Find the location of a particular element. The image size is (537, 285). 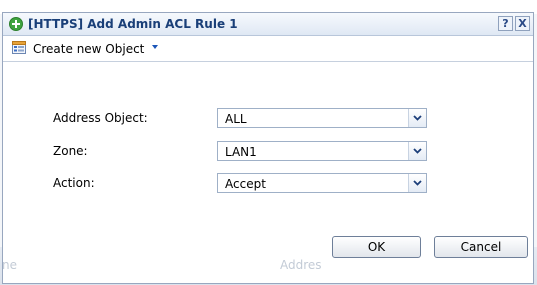

zone-dropdown-button is located at coordinates (417, 151).